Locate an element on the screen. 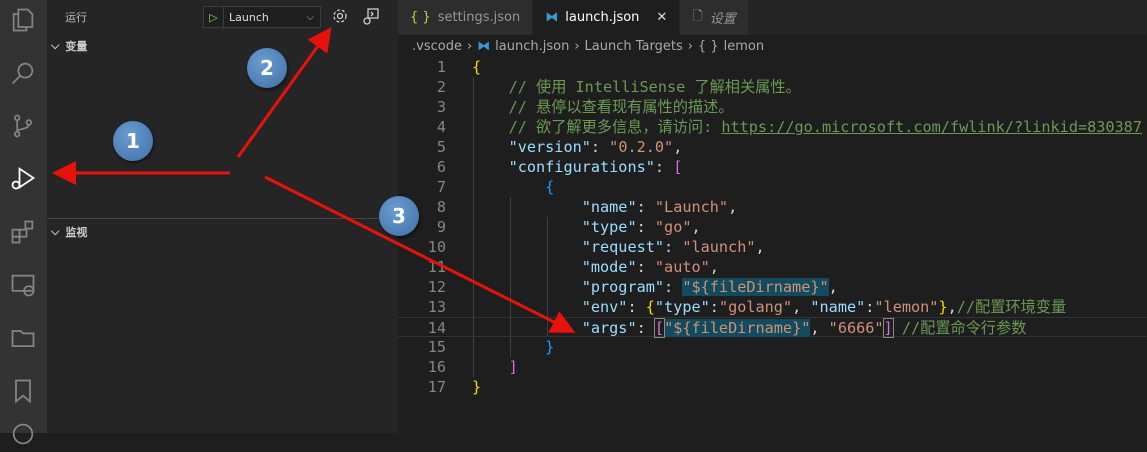  code-token: "auto" is located at coordinates (682, 267).